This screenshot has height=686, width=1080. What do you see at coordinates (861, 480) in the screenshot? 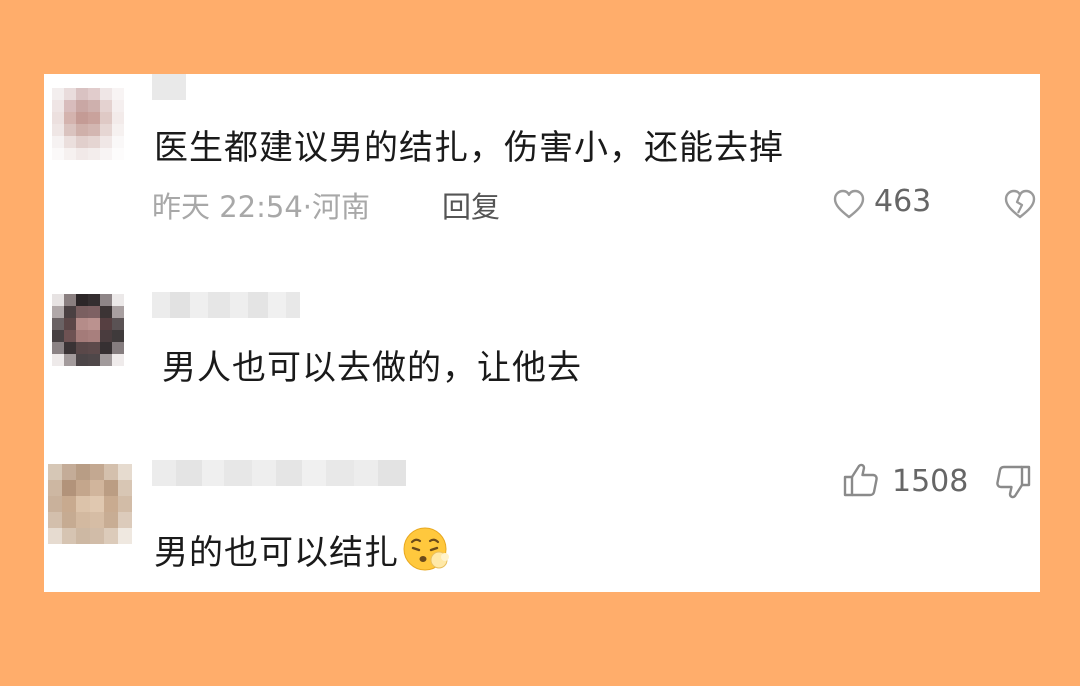
I see `thumbs-up-icon` at bounding box center [861, 480].